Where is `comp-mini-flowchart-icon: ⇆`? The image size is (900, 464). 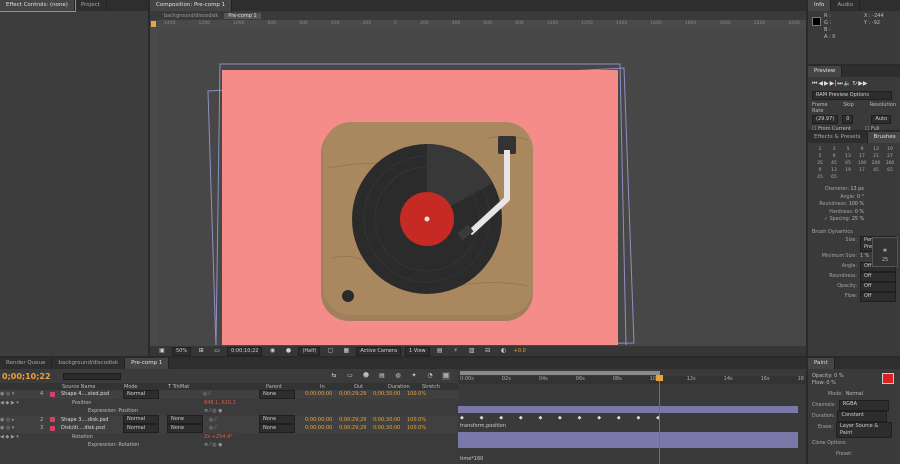
comp-mini-flowchart-icon: ⇆ is located at coordinates (334, 376).